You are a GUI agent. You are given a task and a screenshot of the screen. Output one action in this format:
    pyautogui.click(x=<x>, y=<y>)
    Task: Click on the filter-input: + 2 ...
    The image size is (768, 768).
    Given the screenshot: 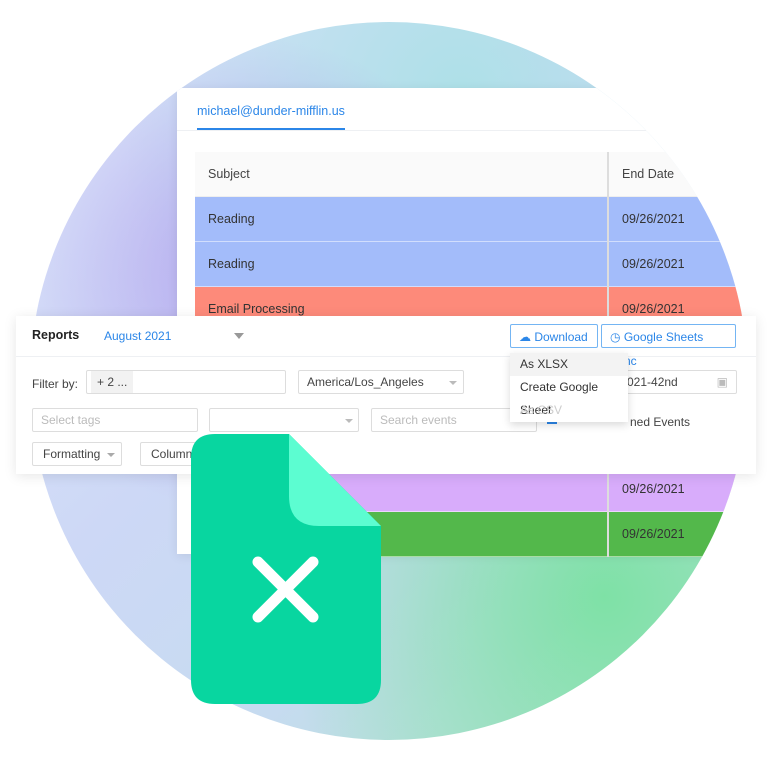 What is the action you would take?
    pyautogui.click(x=186, y=382)
    